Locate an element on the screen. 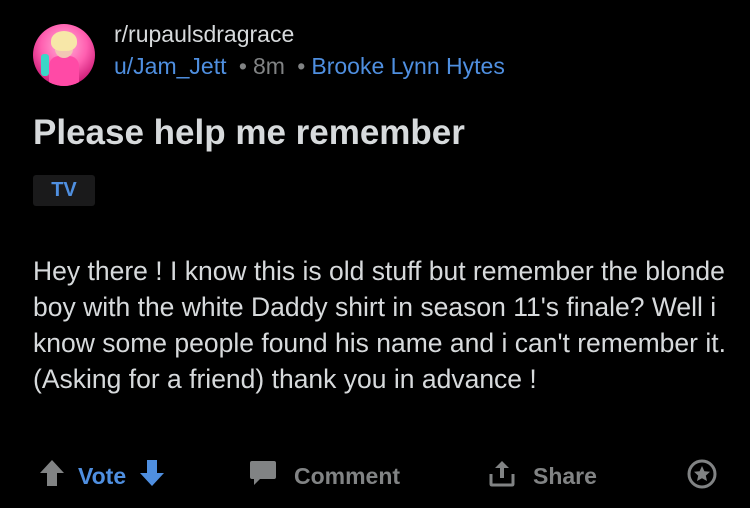  vote-group: Vote is located at coordinates (102, 476).